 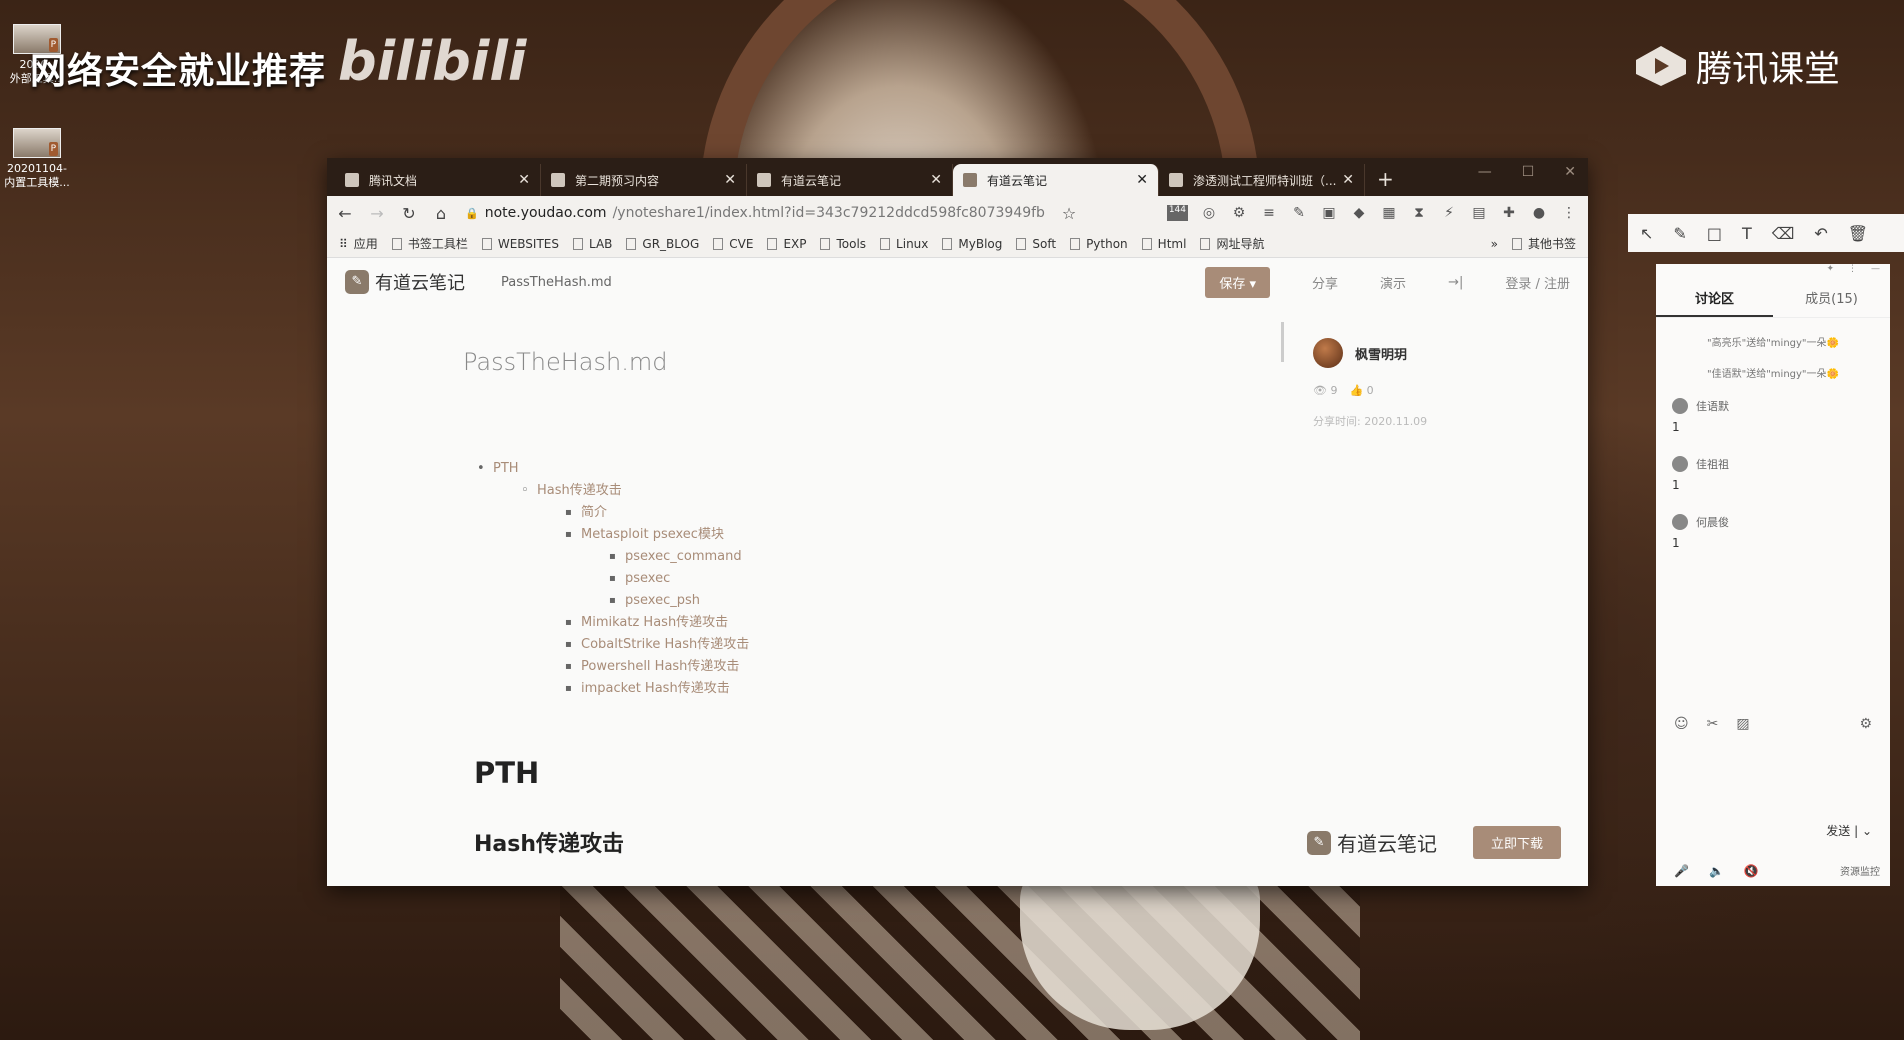 I want to click on resource-monitor: 资源监控, so click(x=1860, y=870).